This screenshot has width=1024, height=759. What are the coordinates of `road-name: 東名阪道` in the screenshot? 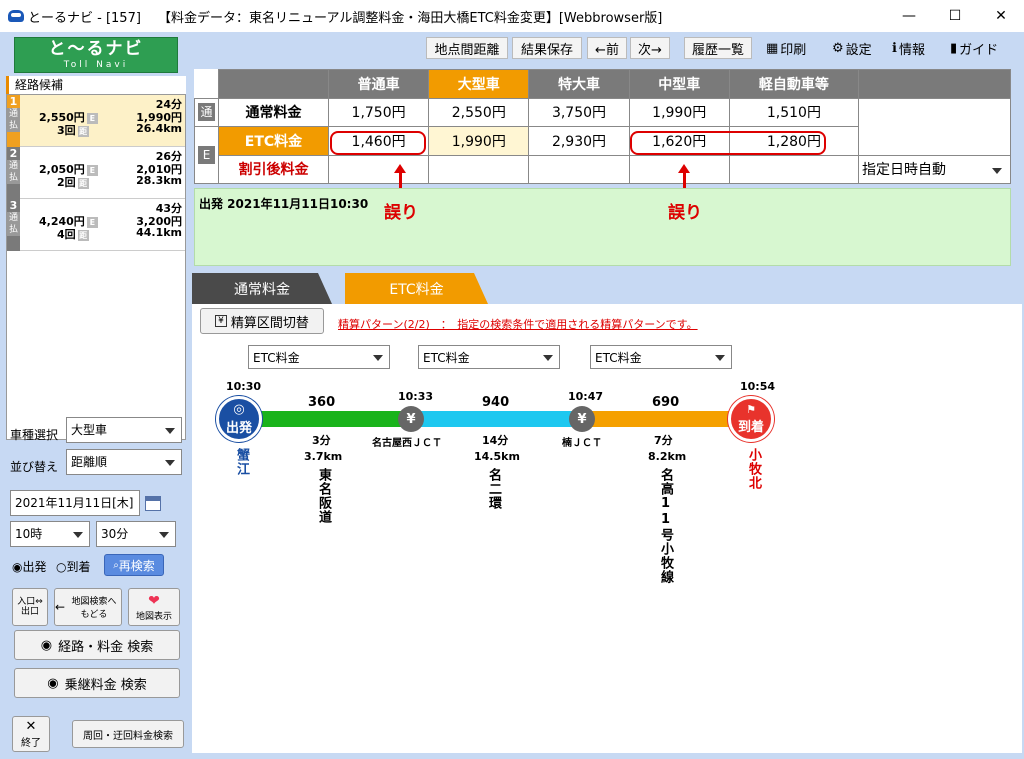 It's located at (323, 496).